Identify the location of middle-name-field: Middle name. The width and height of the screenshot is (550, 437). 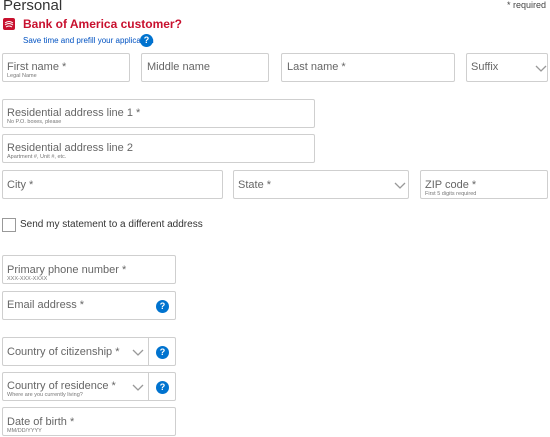
(205, 67).